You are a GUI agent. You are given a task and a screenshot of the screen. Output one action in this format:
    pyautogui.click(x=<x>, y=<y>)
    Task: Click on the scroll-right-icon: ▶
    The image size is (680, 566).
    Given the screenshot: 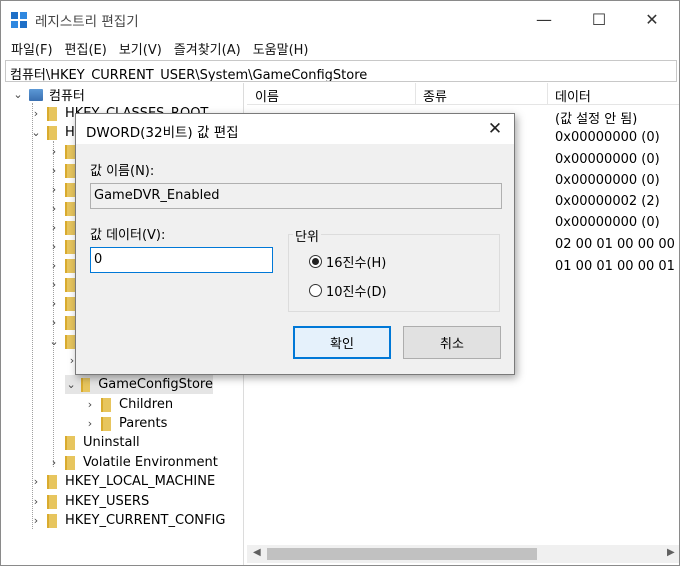 What is the action you would take?
    pyautogui.click(x=671, y=552)
    